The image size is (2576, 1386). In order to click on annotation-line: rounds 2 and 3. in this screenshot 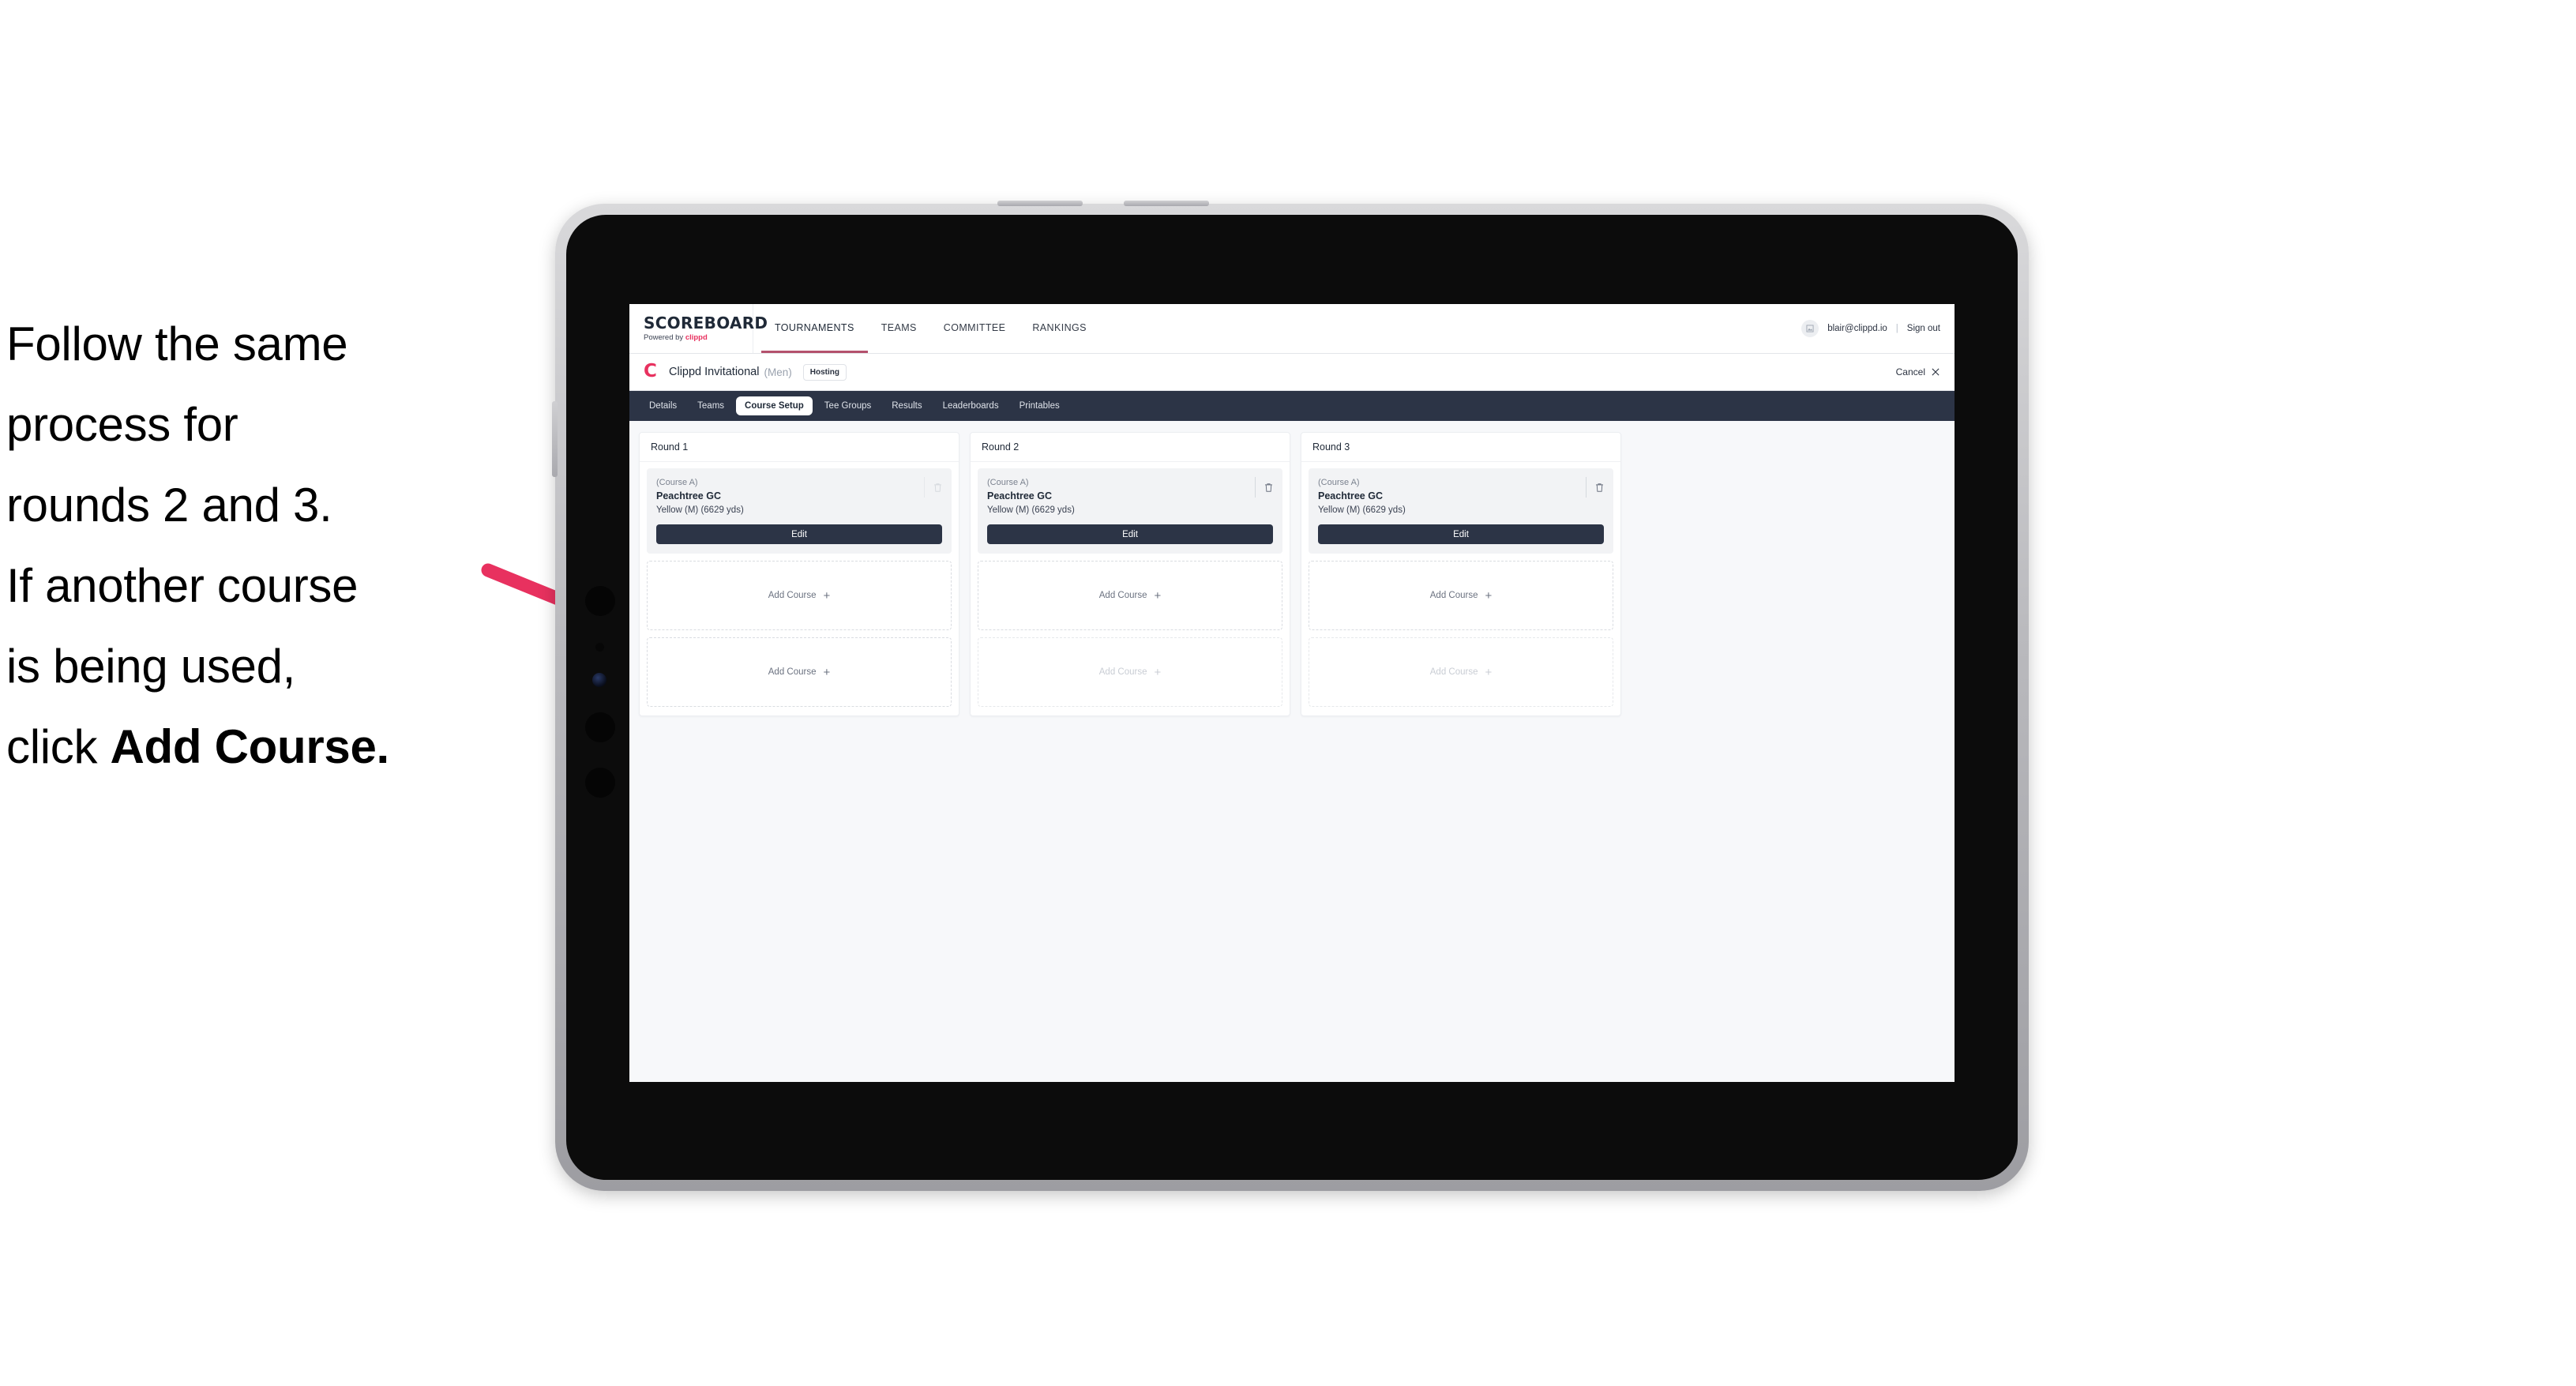, I will do `click(169, 505)`.